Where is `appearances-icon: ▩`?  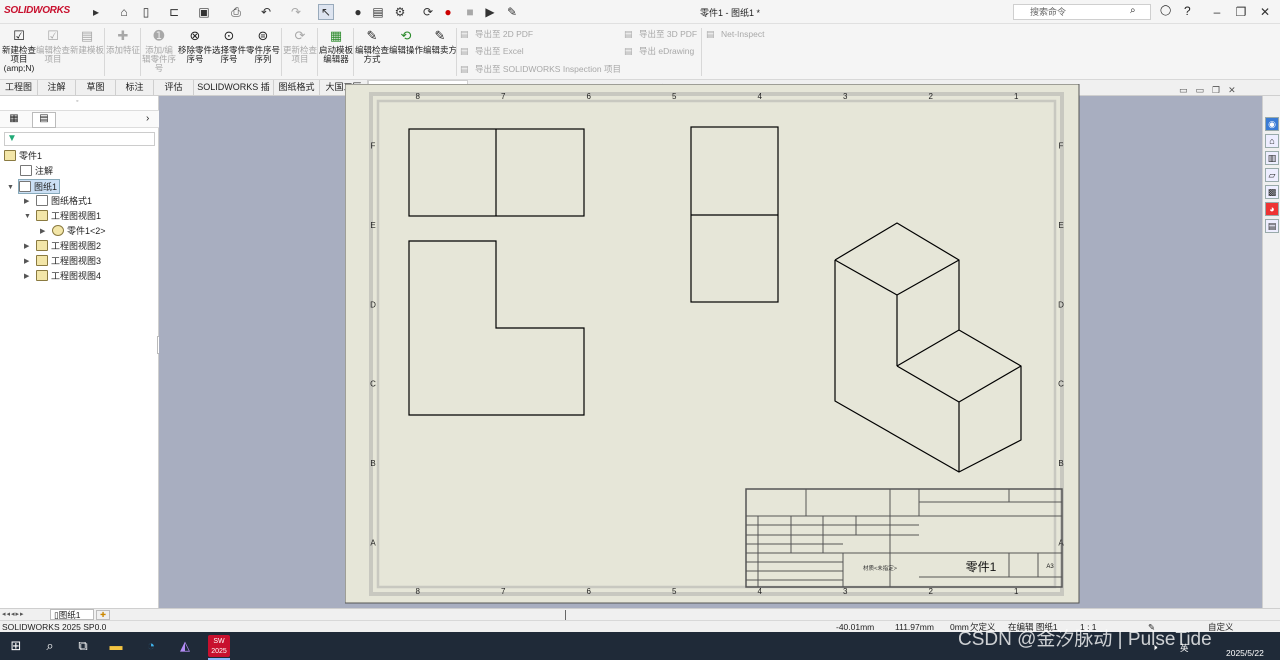
appearances-icon: ▩ is located at coordinates (1272, 192).